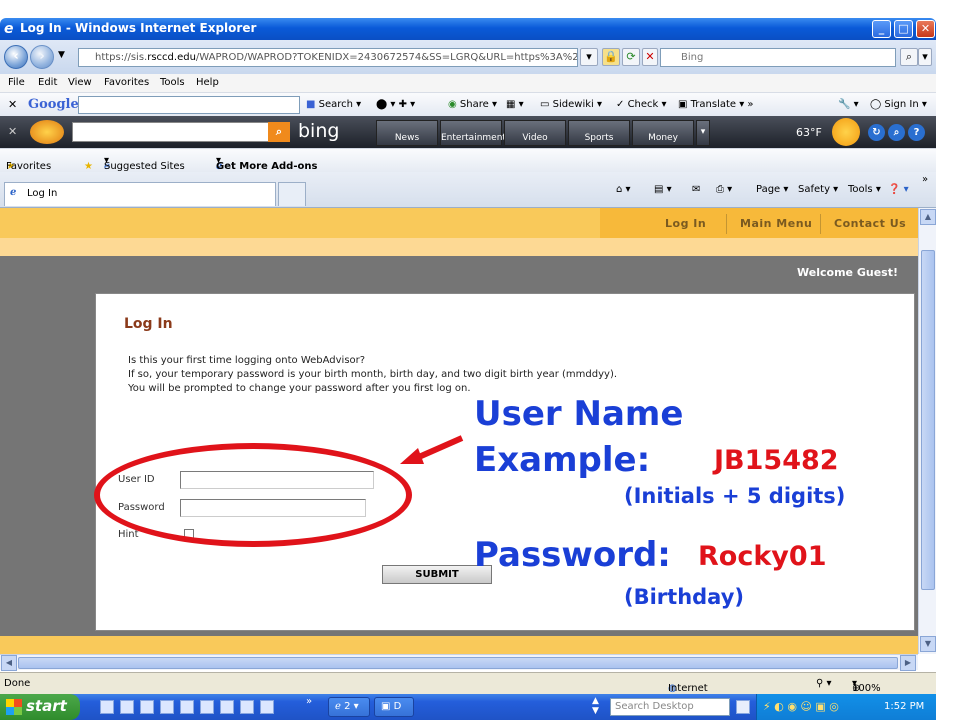 Image resolution: width=960 pixels, height=720 pixels. Describe the element at coordinates (898, 189) in the screenshot. I see `help-icon: ❓ ▾` at that location.